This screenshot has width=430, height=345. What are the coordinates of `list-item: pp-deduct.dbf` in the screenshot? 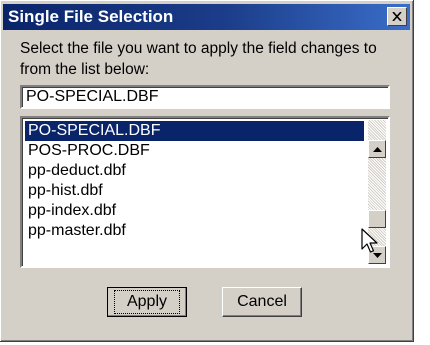 It's located at (194, 171).